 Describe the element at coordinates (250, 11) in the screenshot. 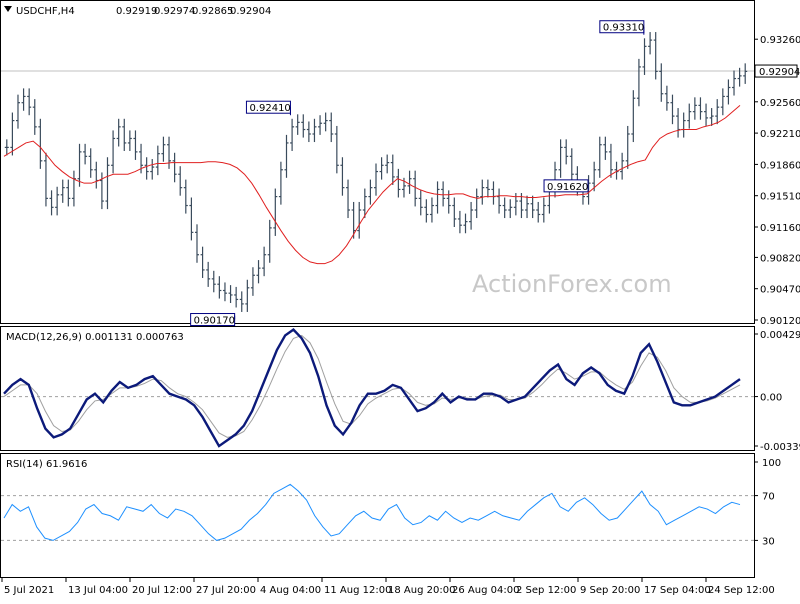

I see `header-close: 0.92904` at that location.